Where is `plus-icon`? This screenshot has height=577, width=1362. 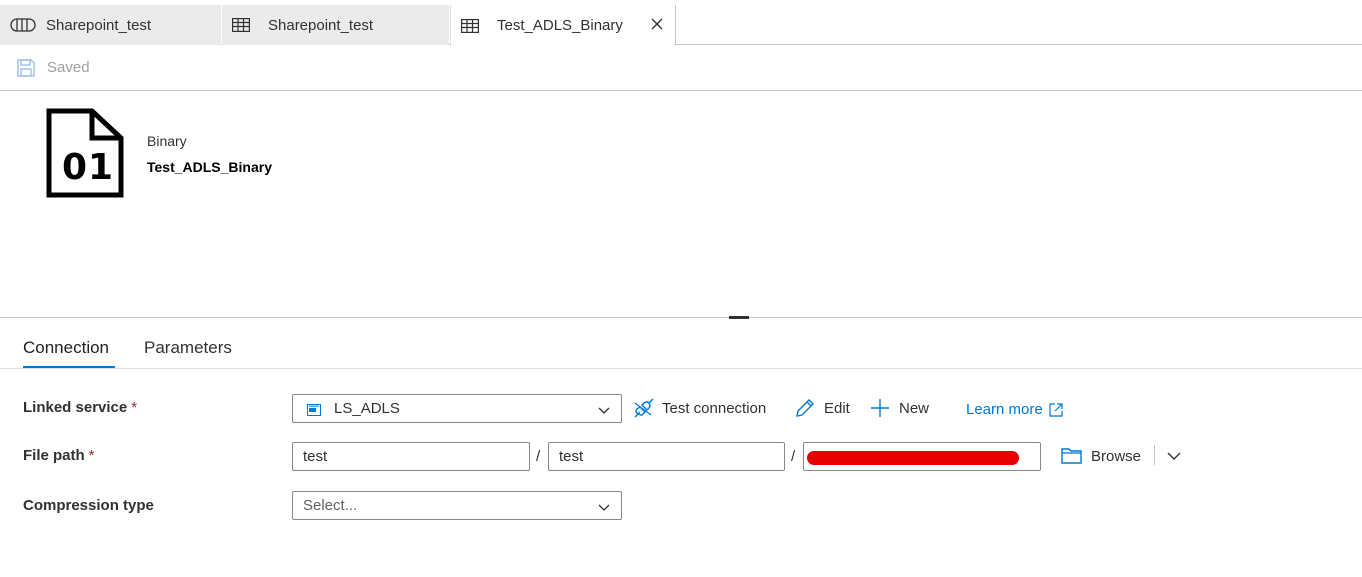
plus-icon is located at coordinates (880, 408).